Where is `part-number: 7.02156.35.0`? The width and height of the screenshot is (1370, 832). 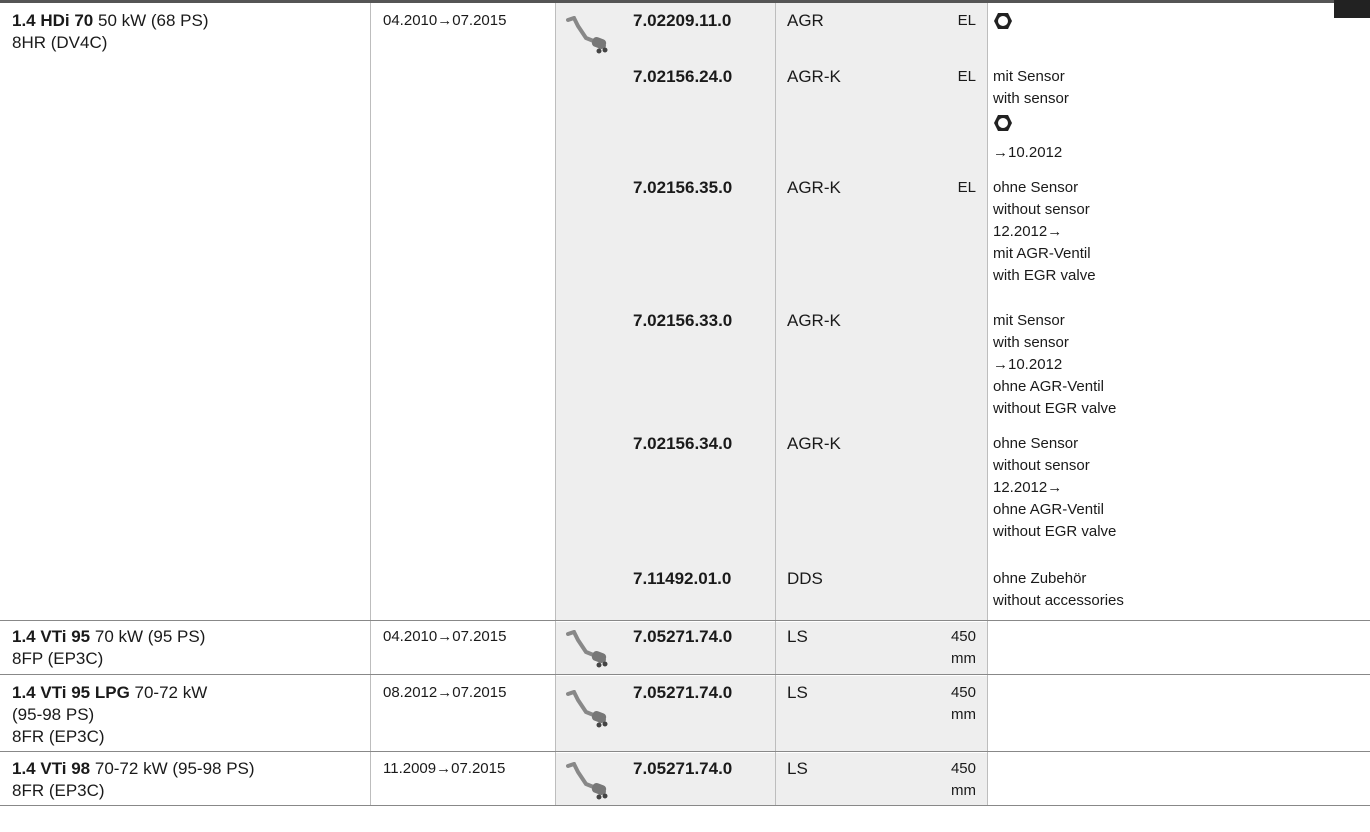 part-number: 7.02156.35.0 is located at coordinates (683, 187).